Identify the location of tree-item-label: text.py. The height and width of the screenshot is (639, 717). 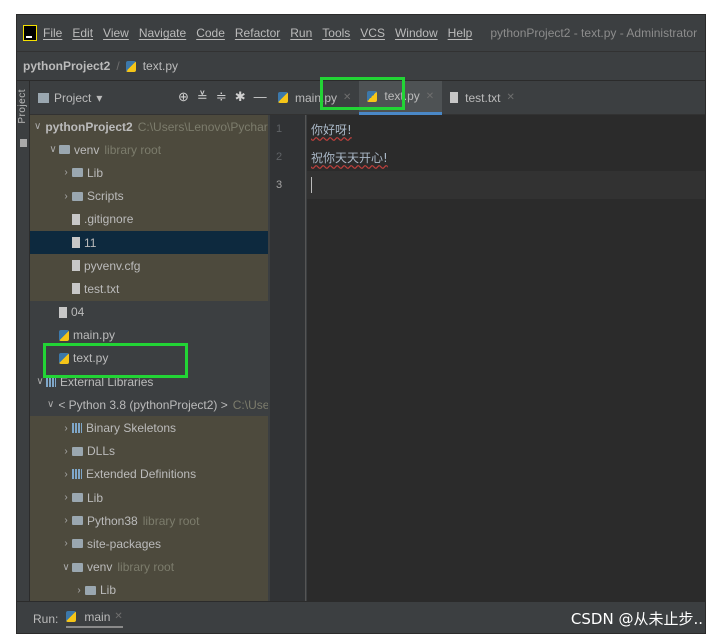
(91, 358).